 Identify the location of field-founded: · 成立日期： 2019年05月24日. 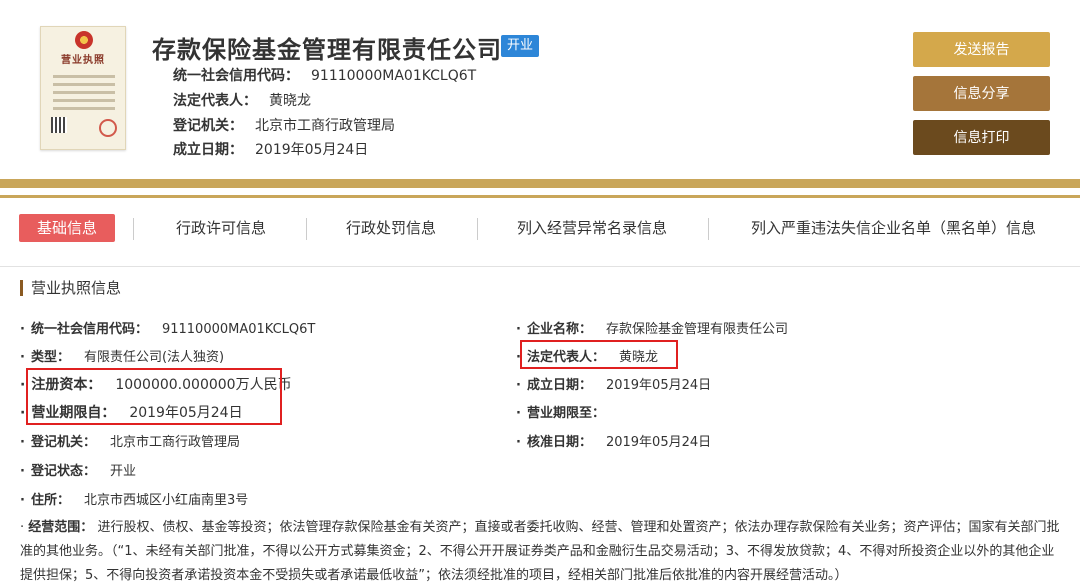
(613, 383).